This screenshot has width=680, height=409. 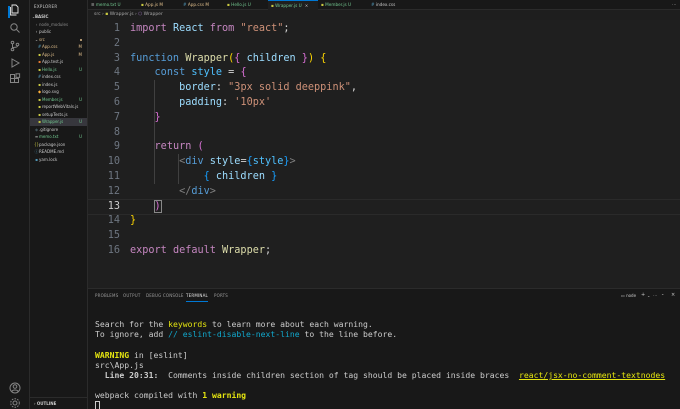 I want to click on close-icon: ×, so click(x=307, y=5).